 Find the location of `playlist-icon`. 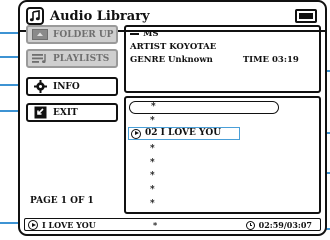

playlist-icon is located at coordinates (40, 58).